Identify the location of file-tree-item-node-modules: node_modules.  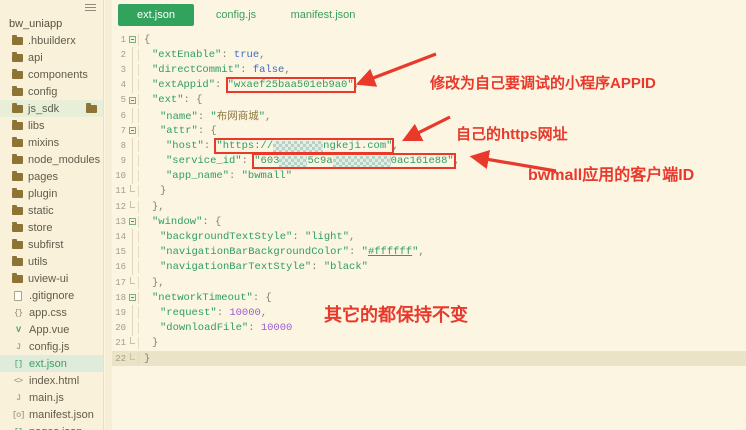
(51, 159).